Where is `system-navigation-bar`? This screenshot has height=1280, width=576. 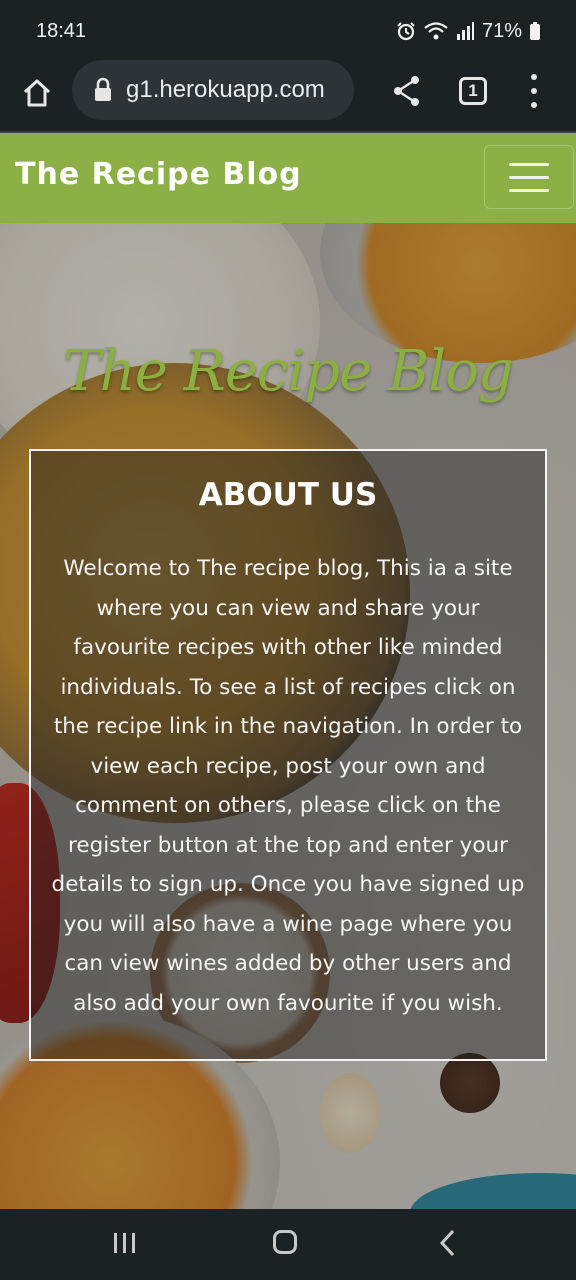
system-navigation-bar is located at coordinates (288, 1244).